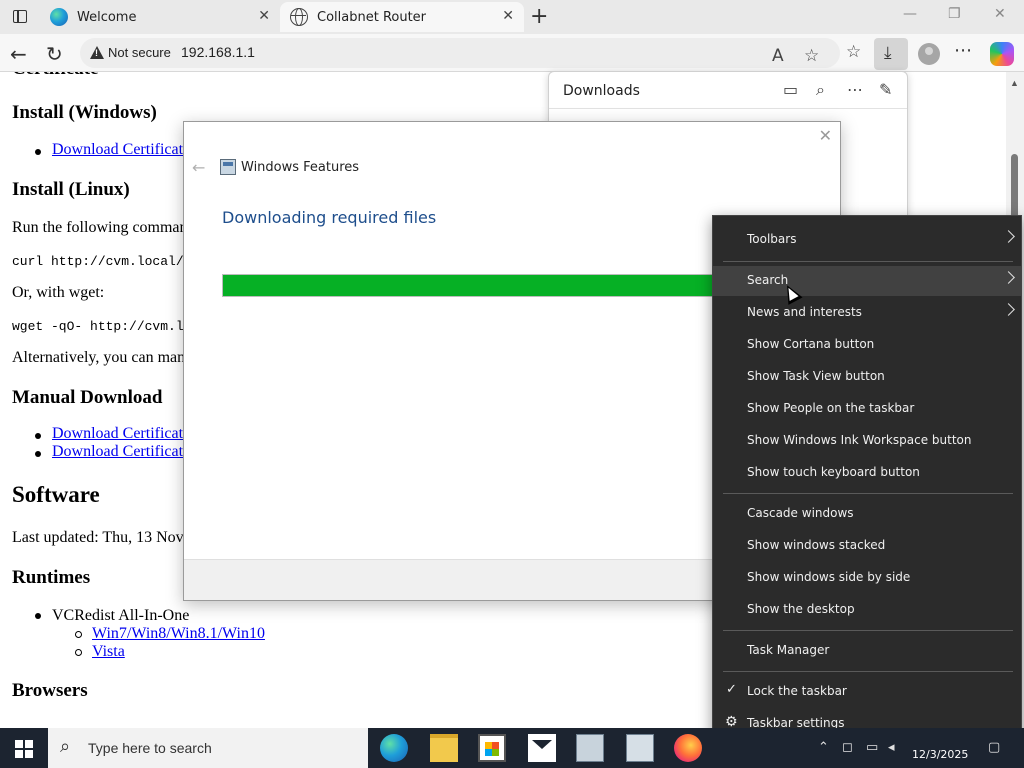 The width and height of the screenshot is (1024, 768). I want to click on open-folder-icon: ▭, so click(790, 89).